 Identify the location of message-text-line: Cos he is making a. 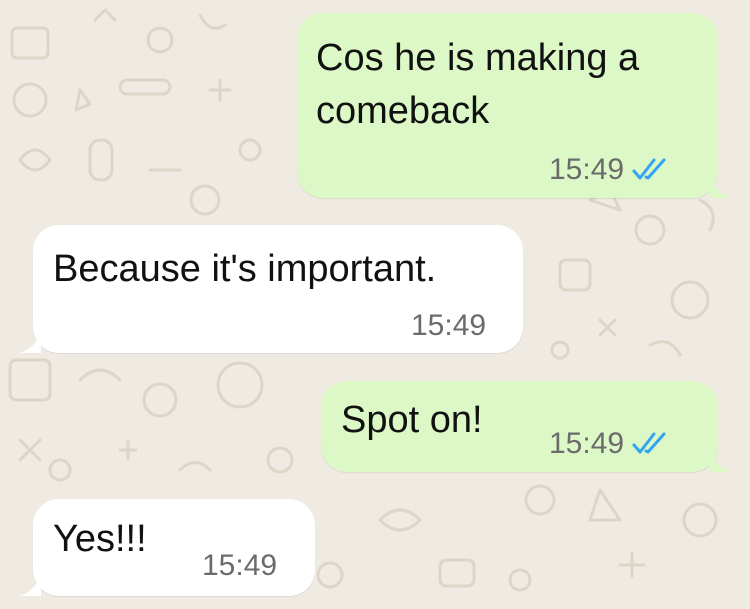
(478, 58).